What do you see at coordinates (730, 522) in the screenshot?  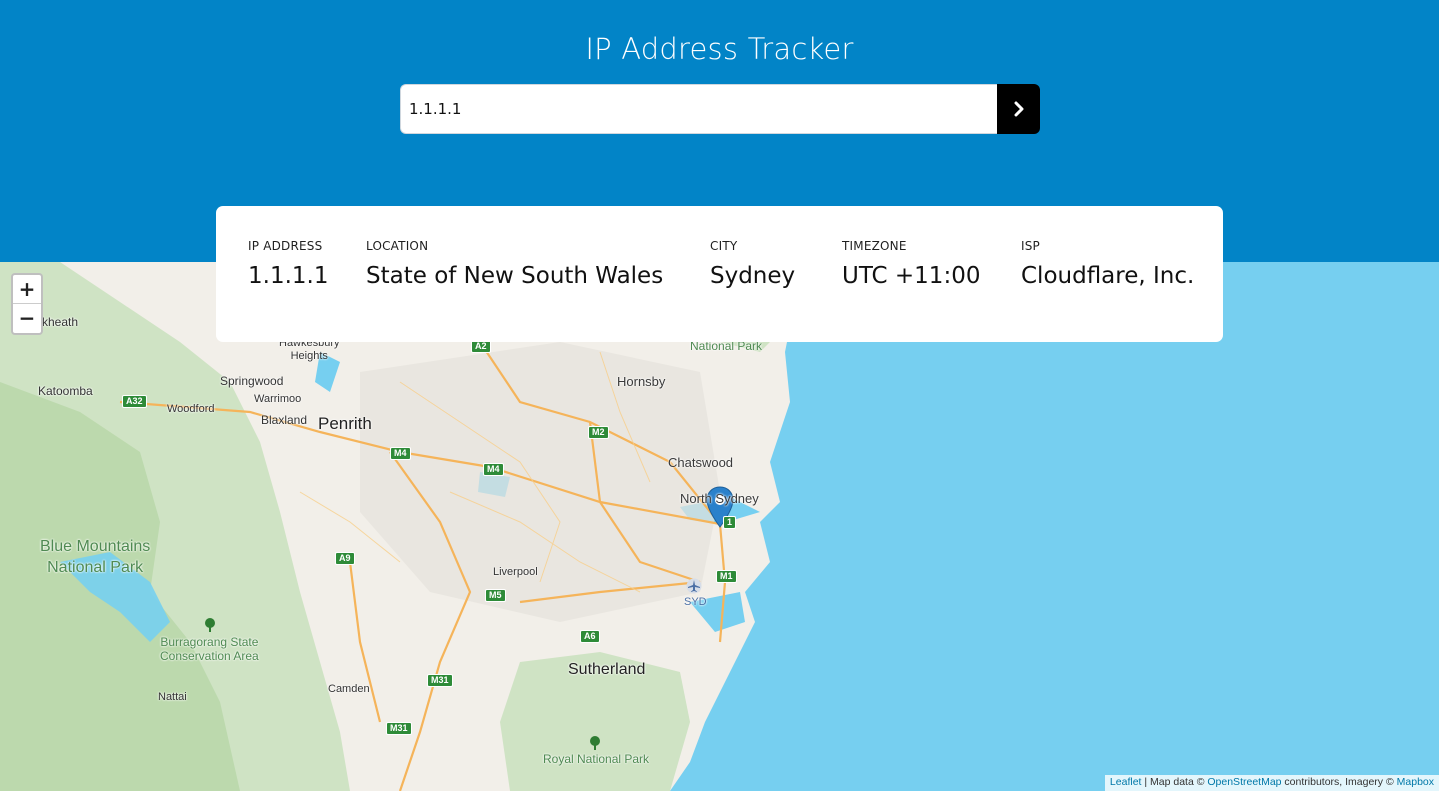 I see `road-shield: 1` at bounding box center [730, 522].